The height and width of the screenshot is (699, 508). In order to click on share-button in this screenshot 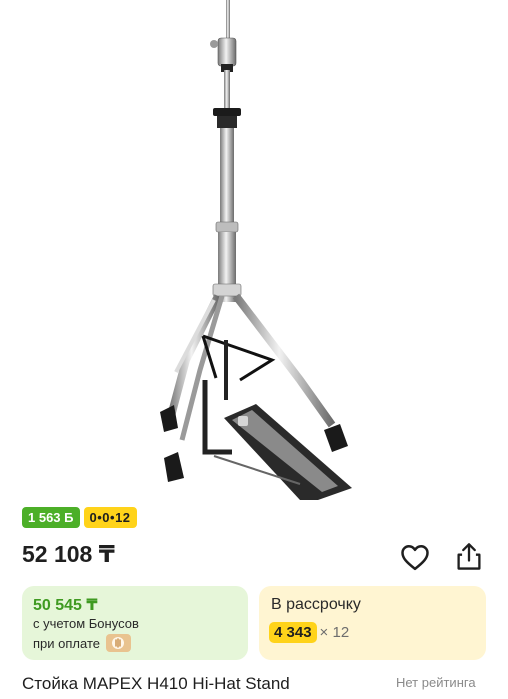, I will do `click(469, 557)`.